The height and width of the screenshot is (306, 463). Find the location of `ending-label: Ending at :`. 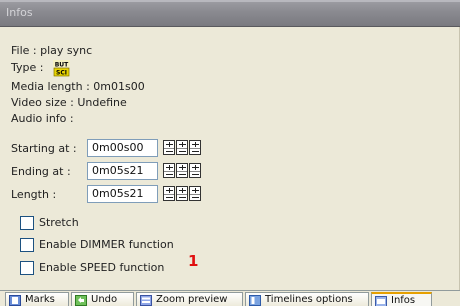

ending-label: Ending at : is located at coordinates (41, 171).